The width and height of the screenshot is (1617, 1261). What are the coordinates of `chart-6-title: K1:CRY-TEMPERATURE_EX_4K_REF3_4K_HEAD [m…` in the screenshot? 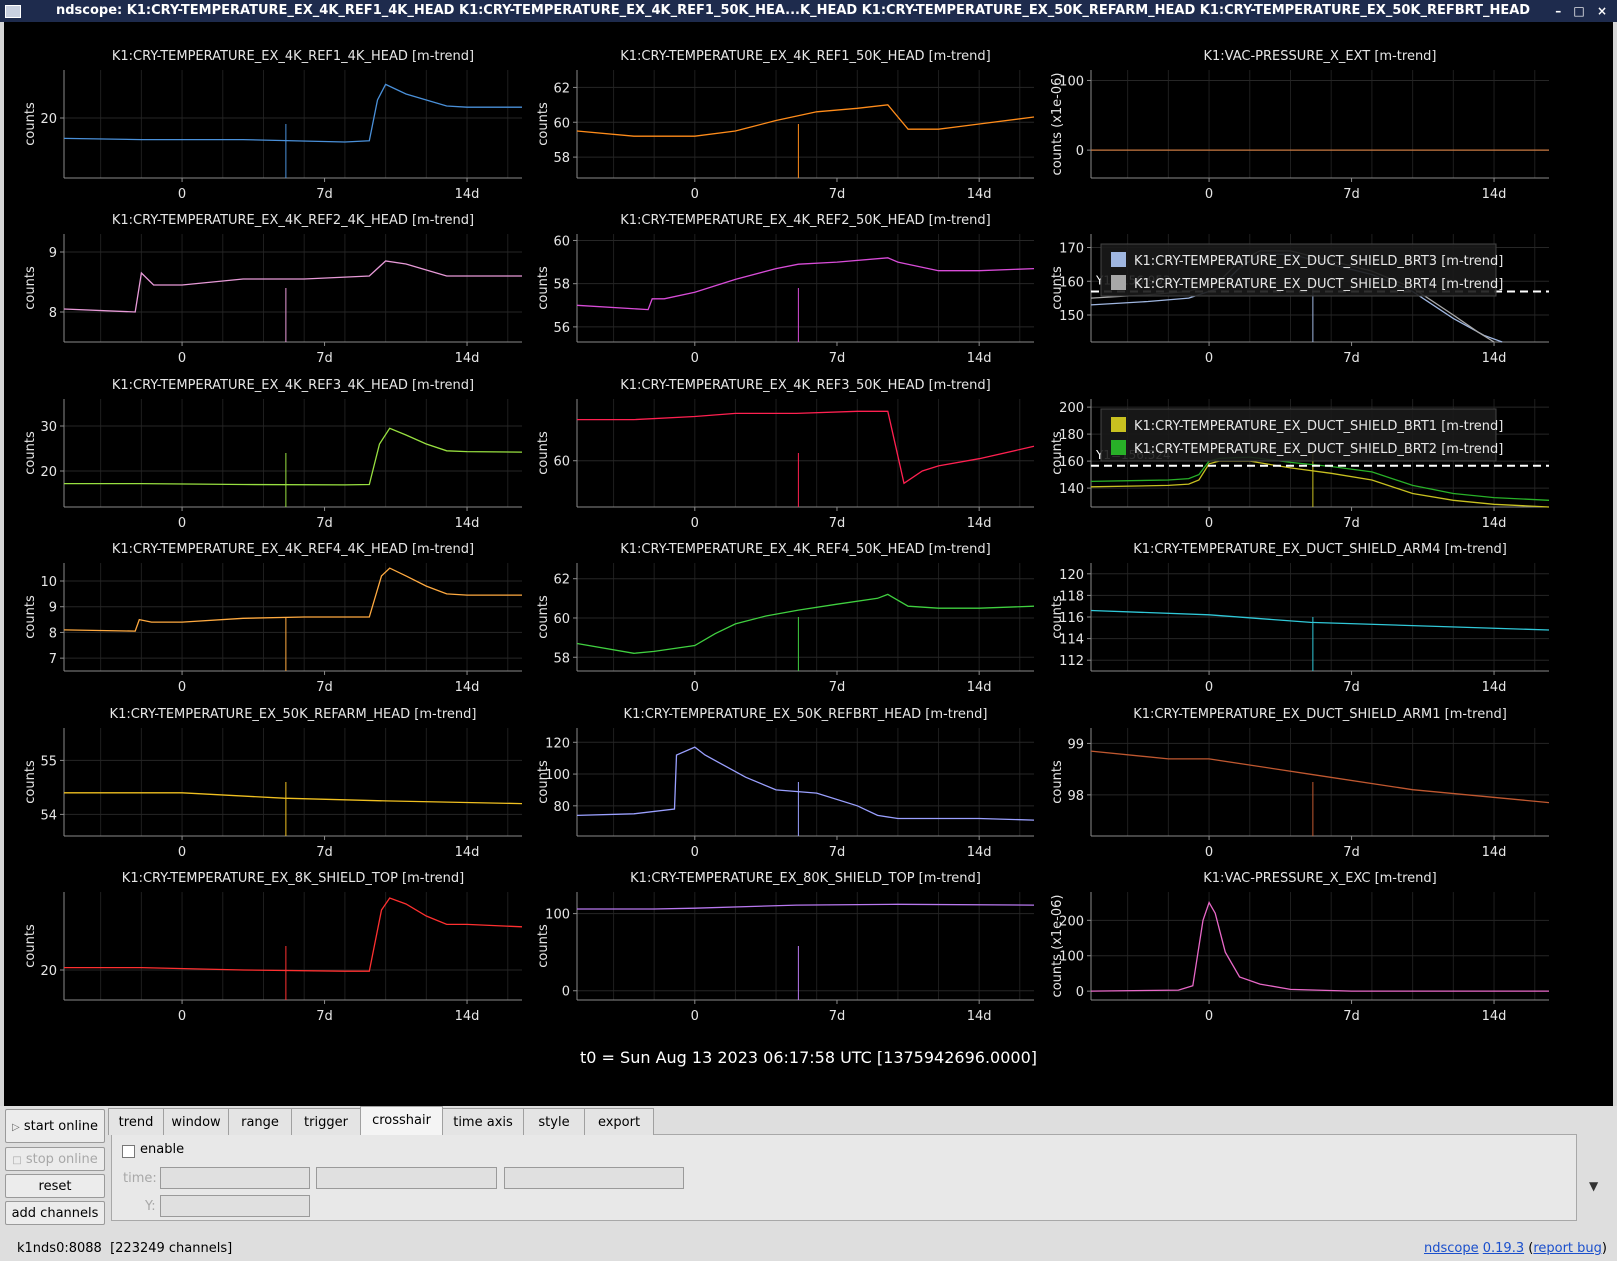 It's located at (293, 385).